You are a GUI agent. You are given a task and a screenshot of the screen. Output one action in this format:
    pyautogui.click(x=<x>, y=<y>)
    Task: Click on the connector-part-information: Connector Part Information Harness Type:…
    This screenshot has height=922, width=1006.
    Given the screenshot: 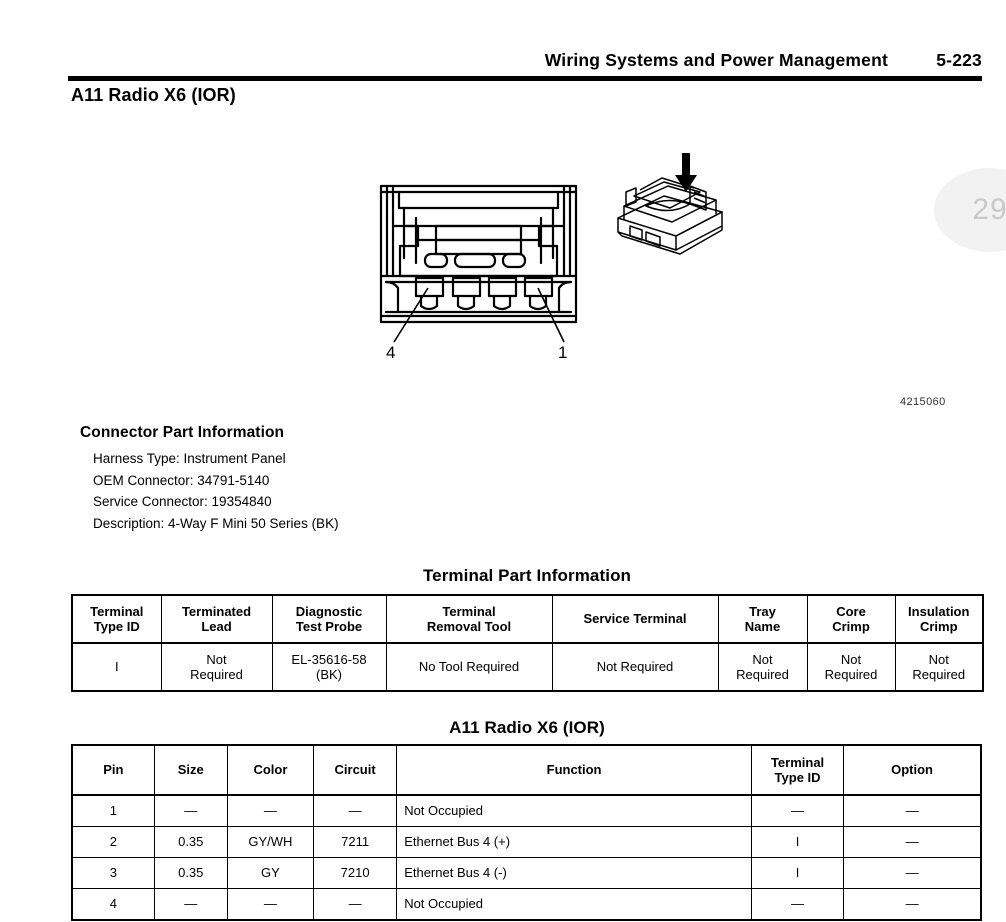 What is the action you would take?
    pyautogui.click(x=340, y=479)
    